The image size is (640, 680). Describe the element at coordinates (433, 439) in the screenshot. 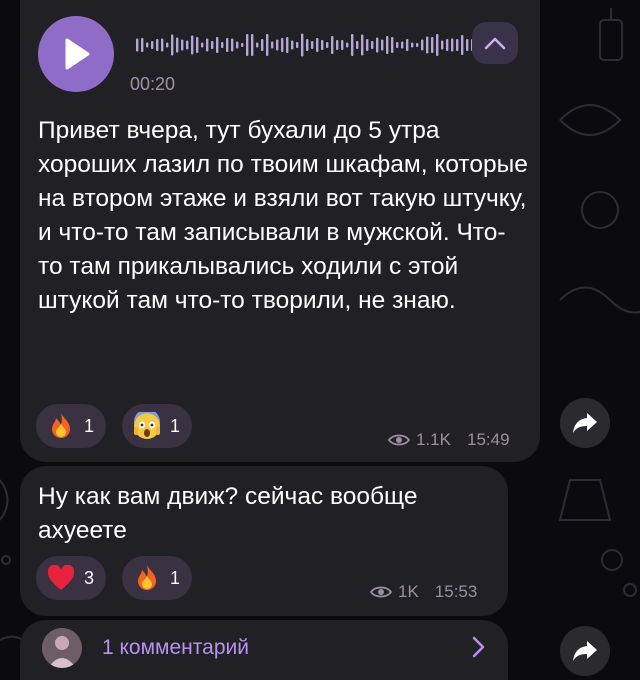

I see `view-count: 1.1K` at that location.